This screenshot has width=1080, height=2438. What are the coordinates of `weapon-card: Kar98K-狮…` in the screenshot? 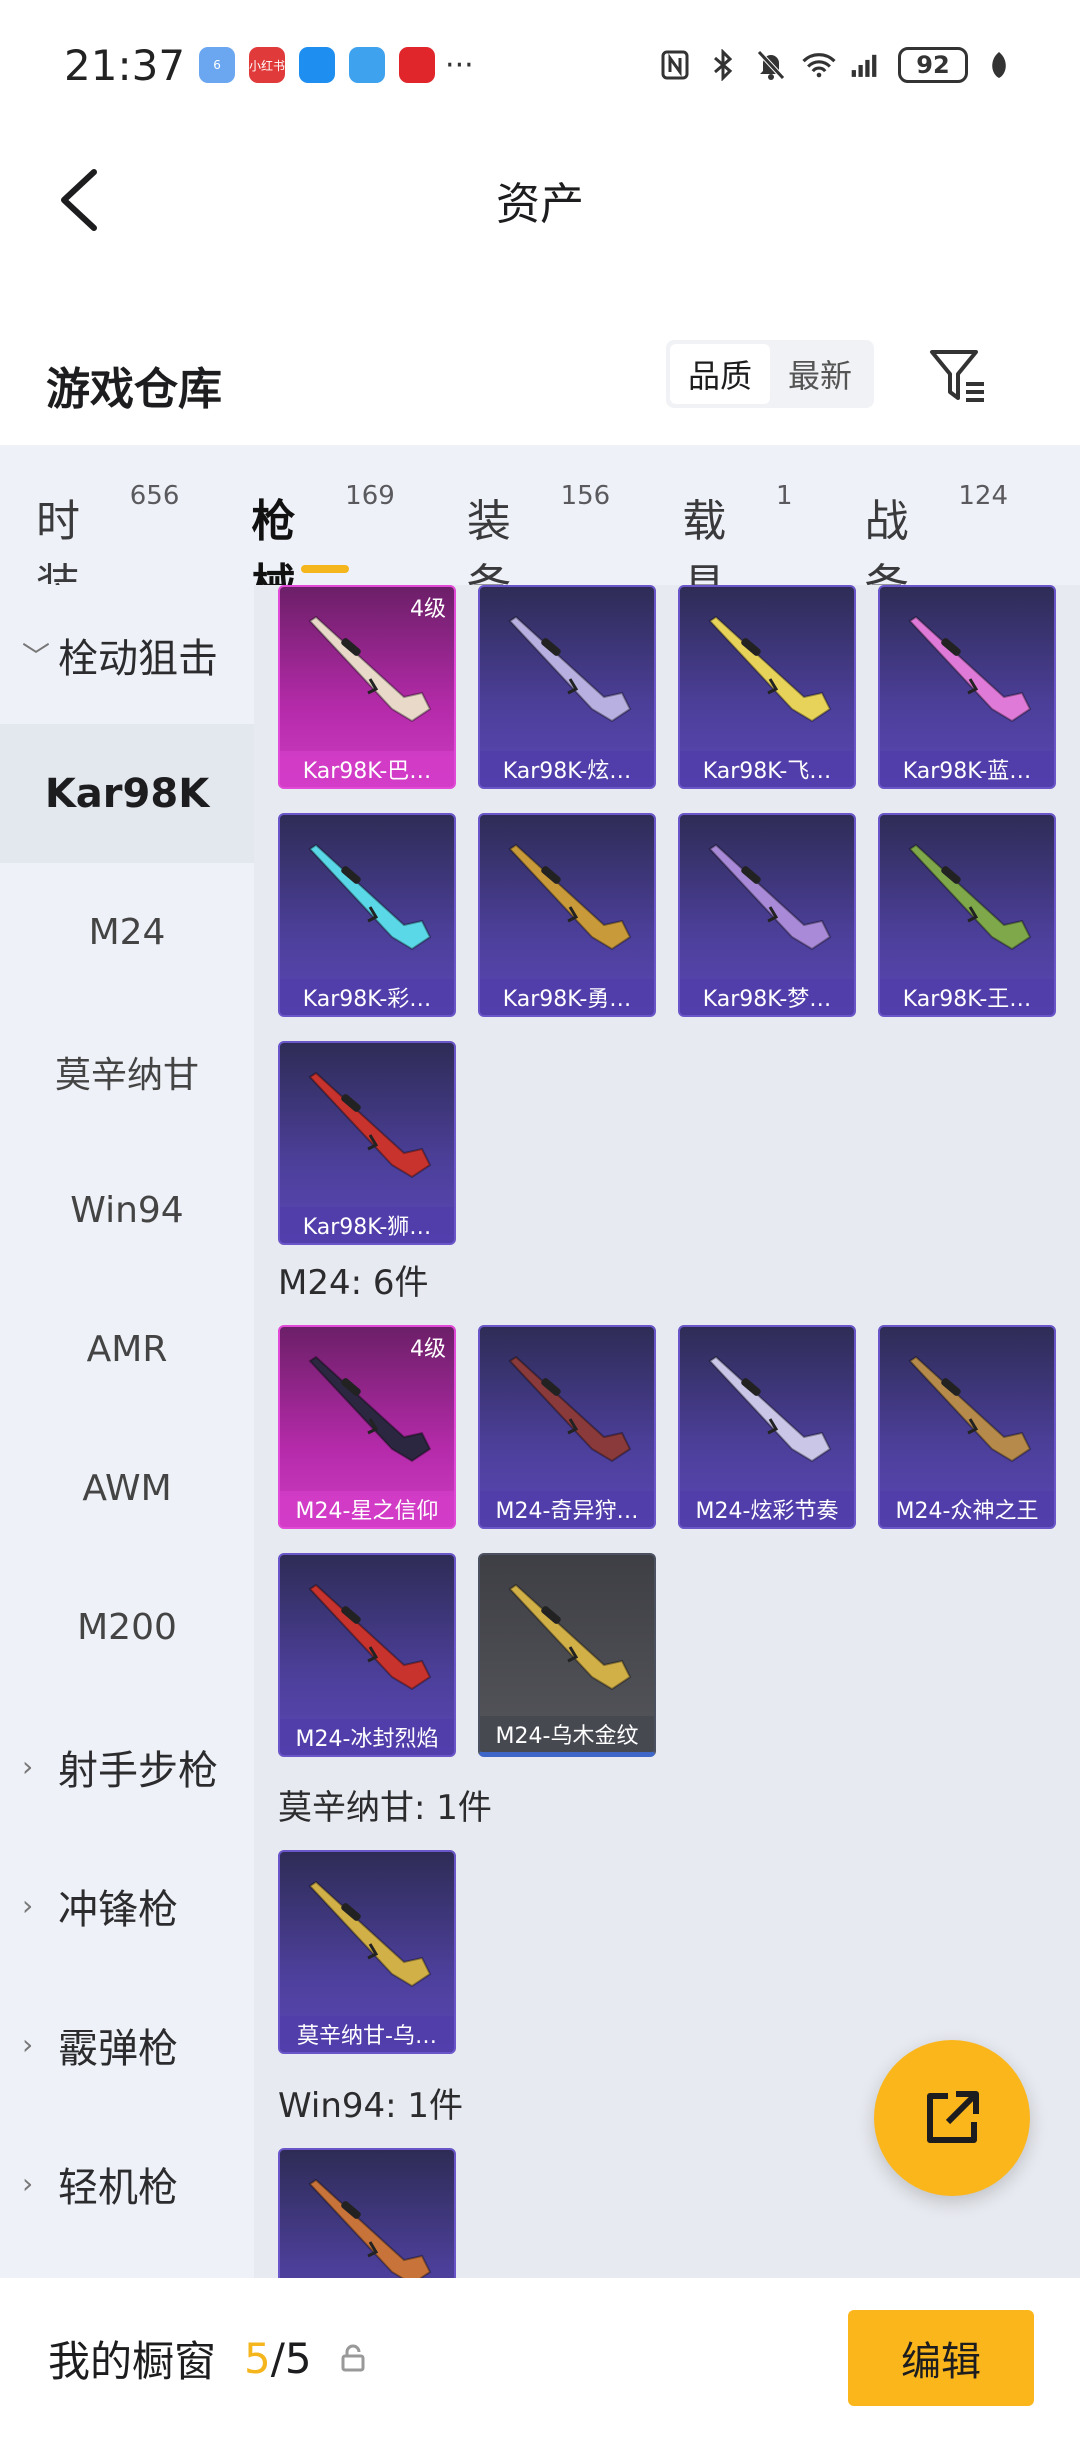 It's located at (367, 1143).